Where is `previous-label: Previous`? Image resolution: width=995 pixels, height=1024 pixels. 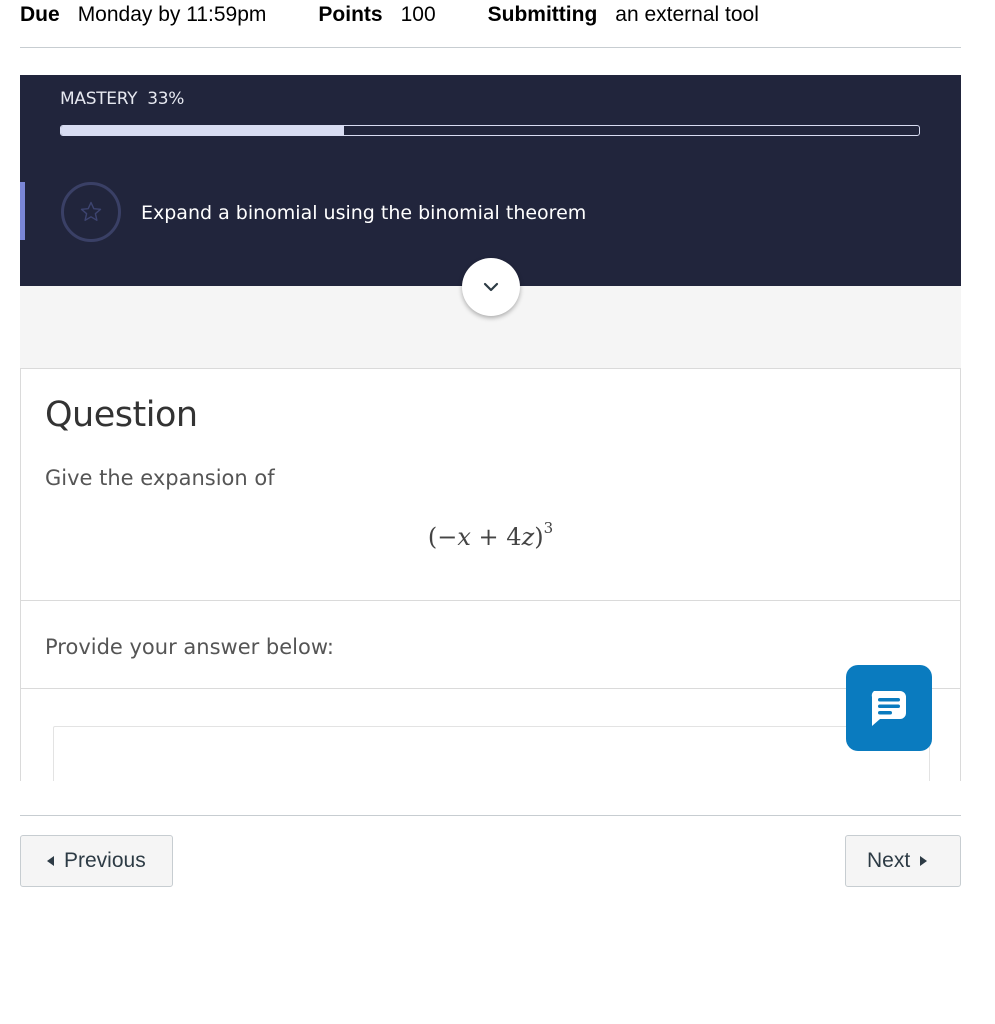
previous-label: Previous is located at coordinates (105, 860).